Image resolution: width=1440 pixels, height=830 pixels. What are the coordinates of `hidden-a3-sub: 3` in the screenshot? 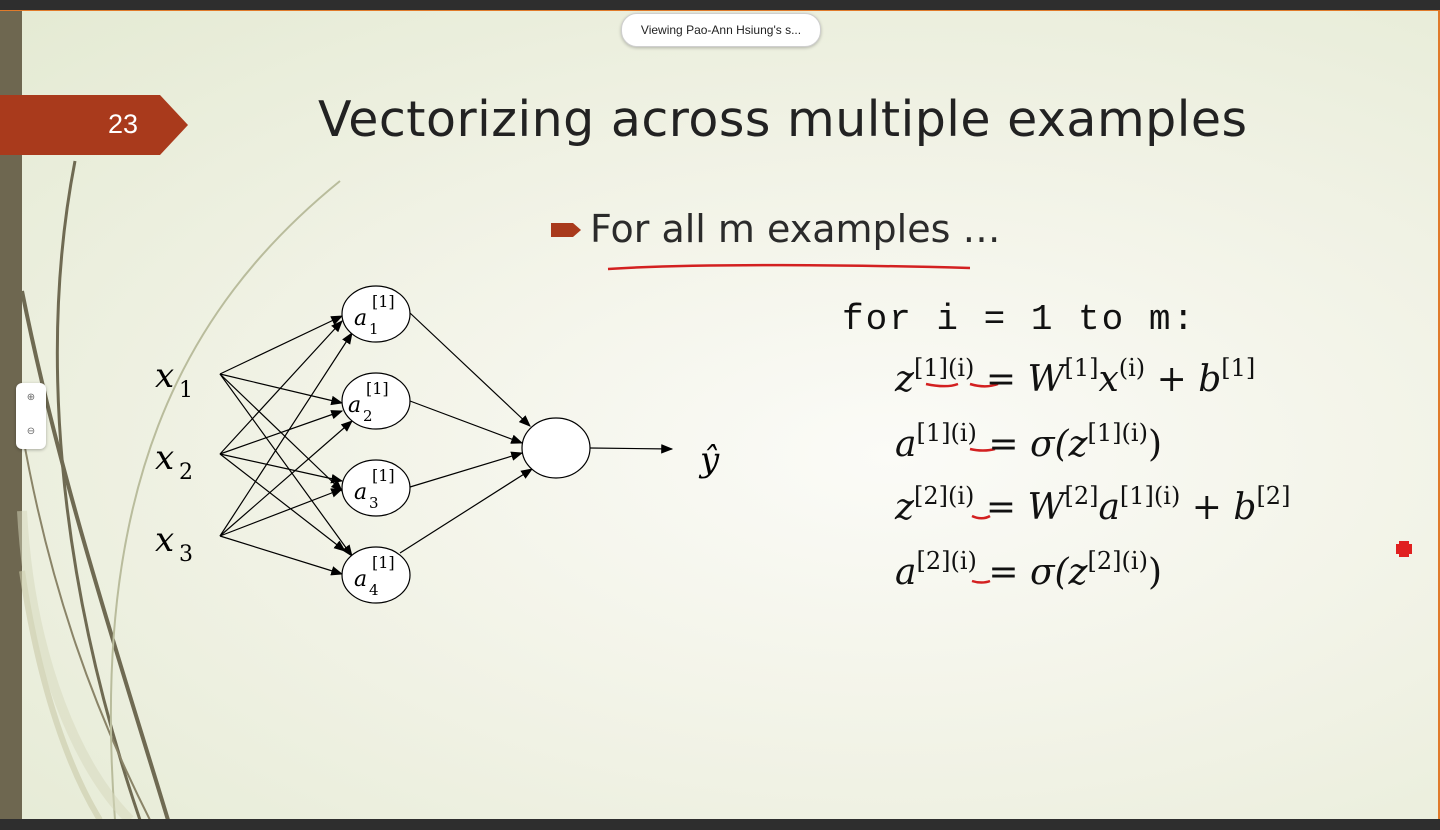 It's located at (374, 503).